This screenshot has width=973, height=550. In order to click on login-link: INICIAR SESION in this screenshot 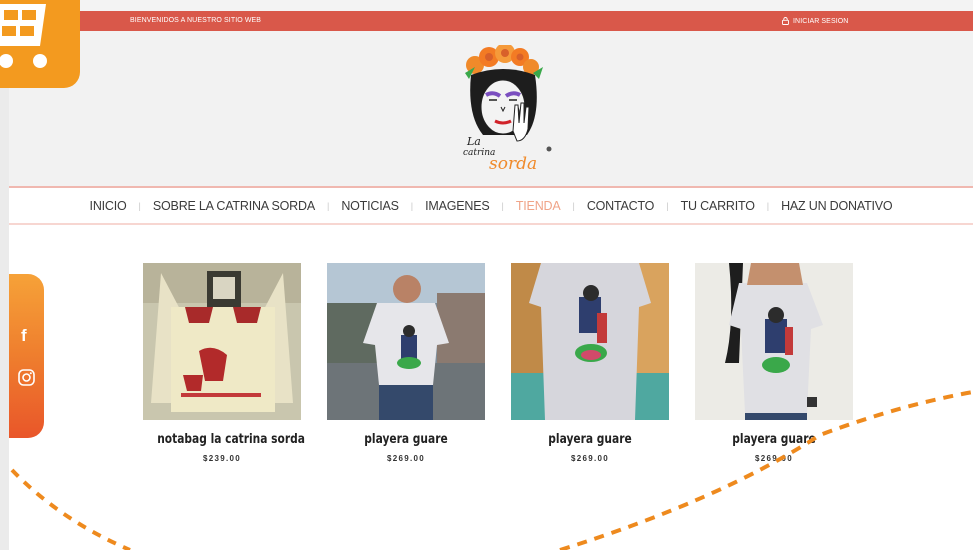, I will do `click(815, 21)`.